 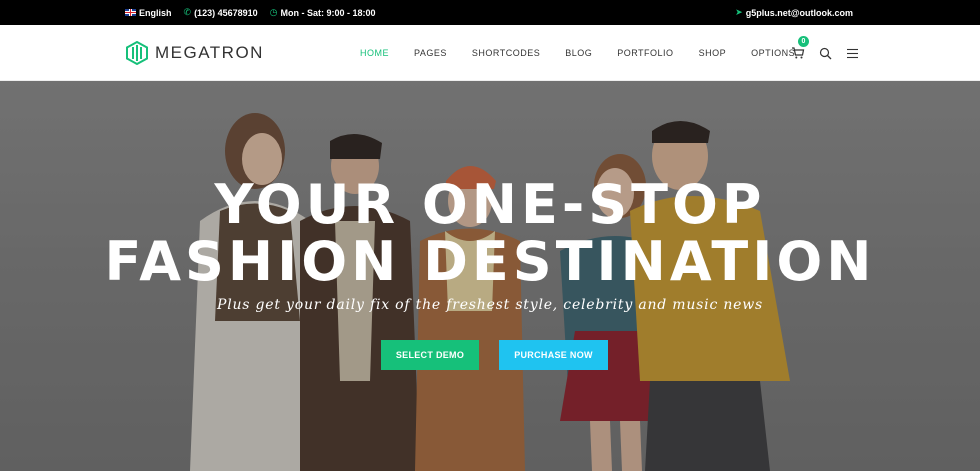 What do you see at coordinates (578, 53) in the screenshot?
I see `nav-blog: BLOG` at bounding box center [578, 53].